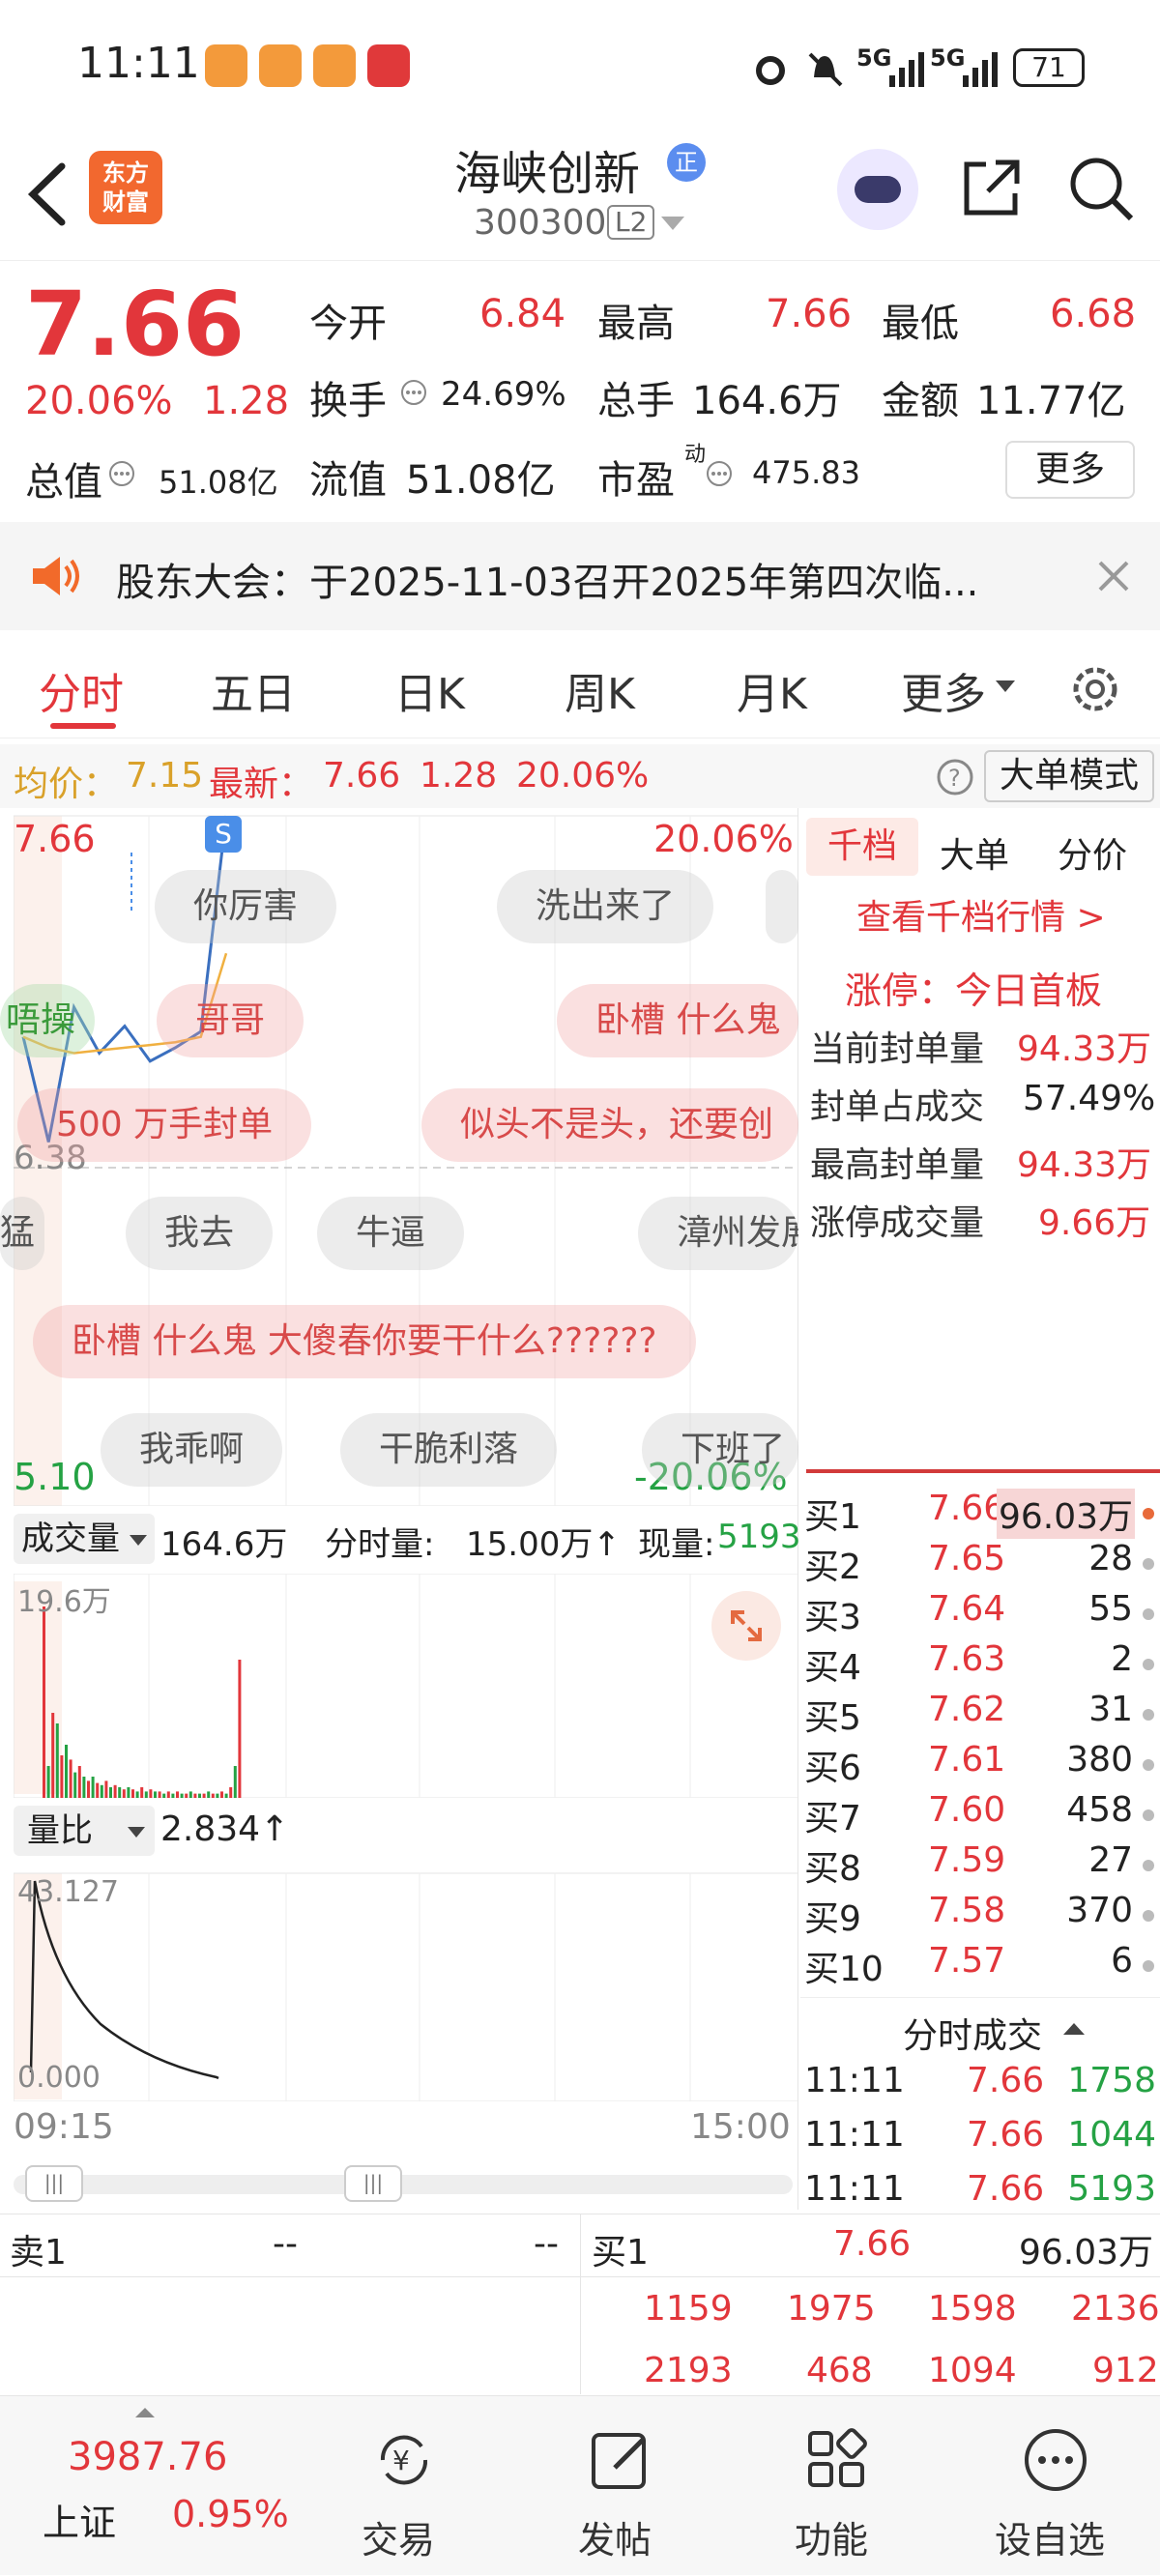 Image resolution: width=1160 pixels, height=2576 pixels. I want to click on barrage-bubble: 哥哥, so click(231, 1020).